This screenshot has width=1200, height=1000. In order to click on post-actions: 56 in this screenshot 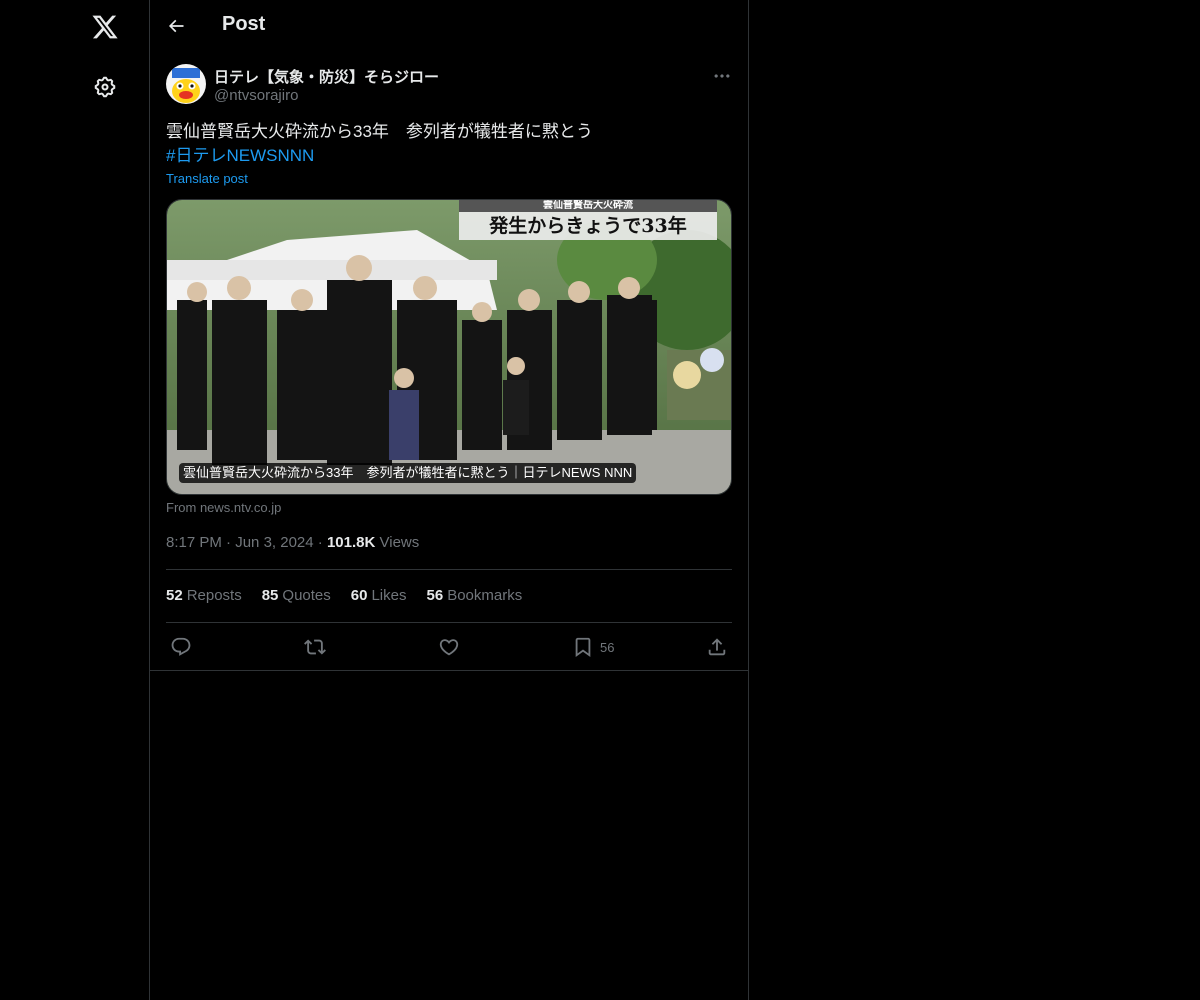, I will do `click(449, 647)`.